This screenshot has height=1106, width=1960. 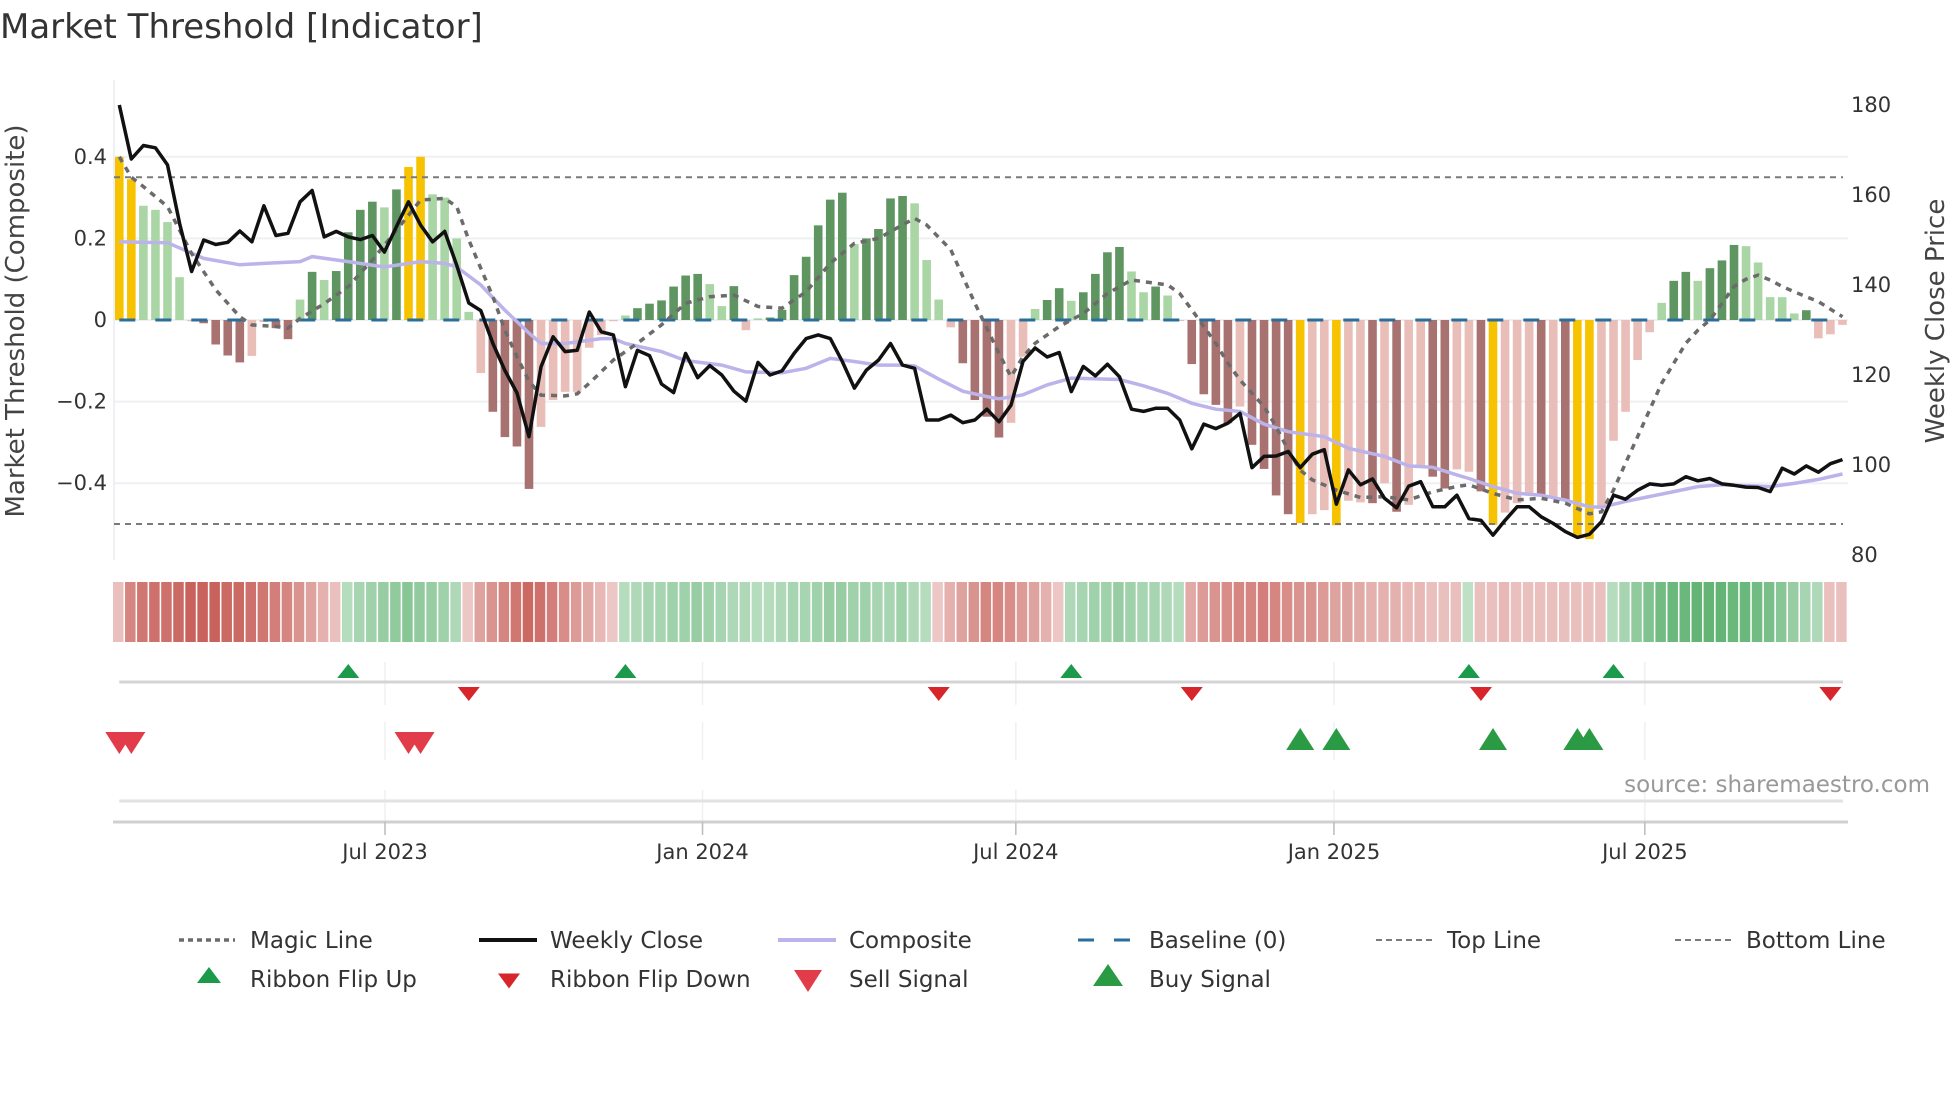 What do you see at coordinates (90, 238) in the screenshot?
I see `left-tick-label: 0.2` at bounding box center [90, 238].